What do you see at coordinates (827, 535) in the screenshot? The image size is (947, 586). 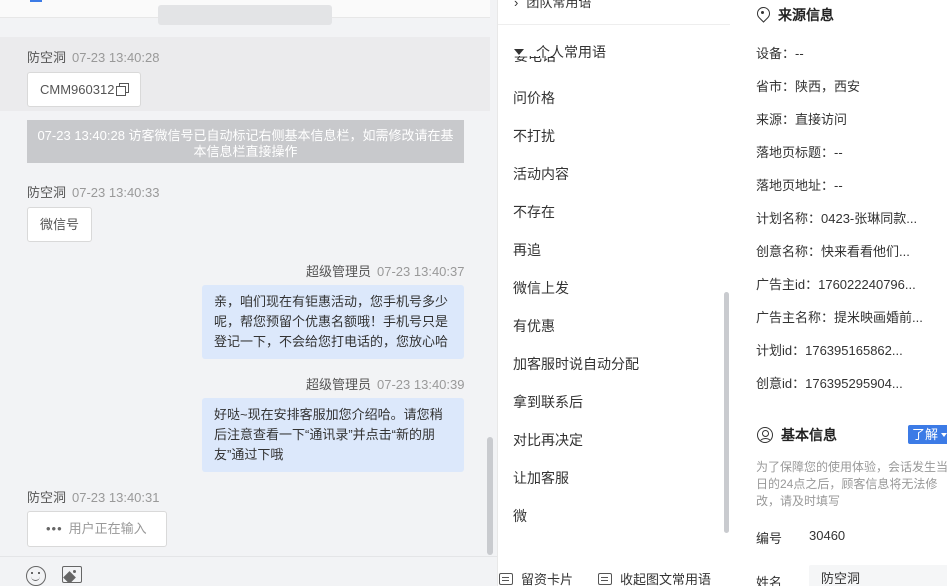 I see `id-value: 30460` at bounding box center [827, 535].